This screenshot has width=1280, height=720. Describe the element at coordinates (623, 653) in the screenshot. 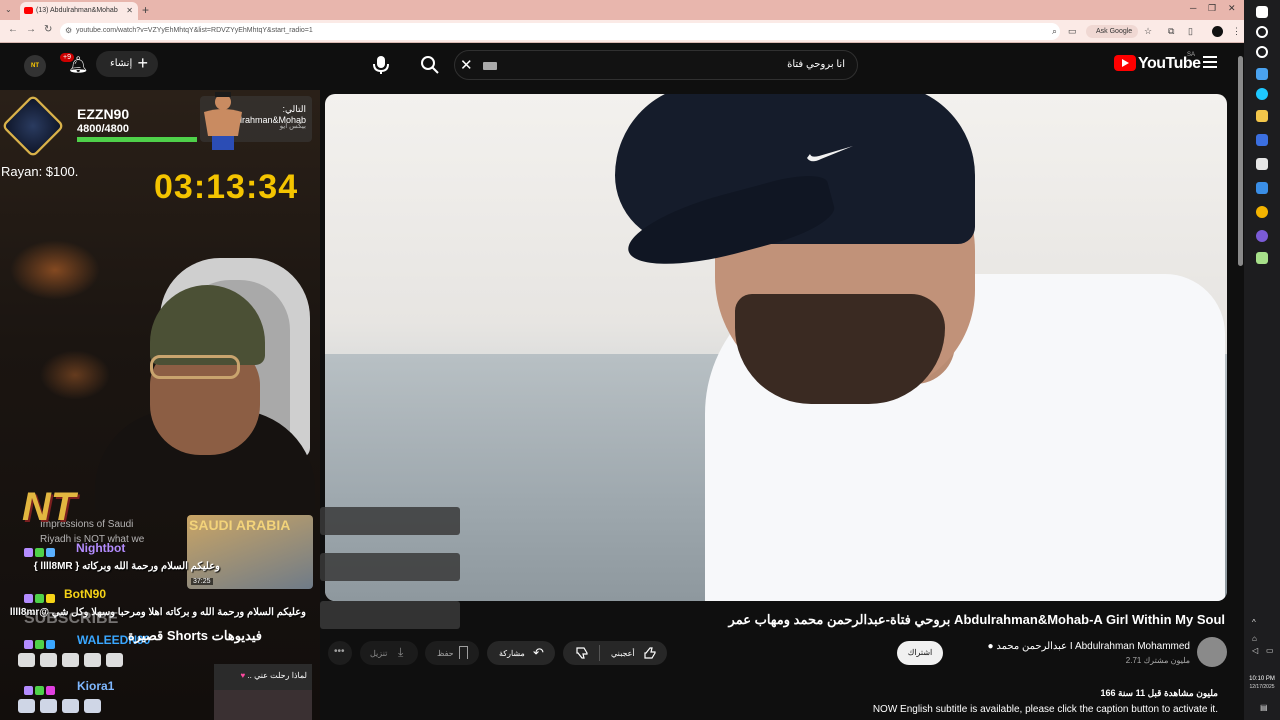

I see `like-label: أعجبني` at that location.